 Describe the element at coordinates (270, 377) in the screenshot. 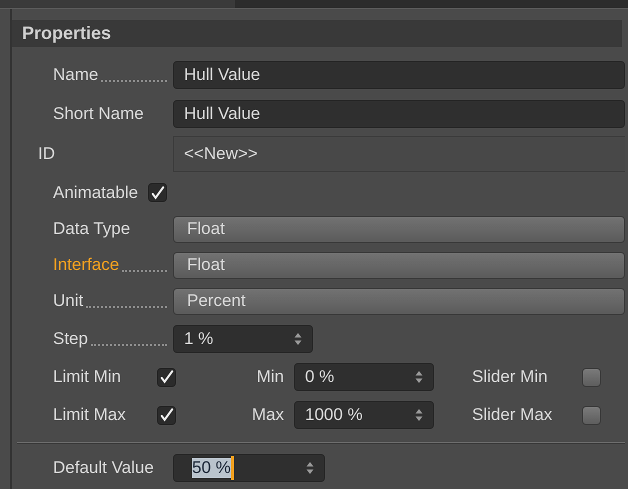

I see `field-label: Min` at that location.